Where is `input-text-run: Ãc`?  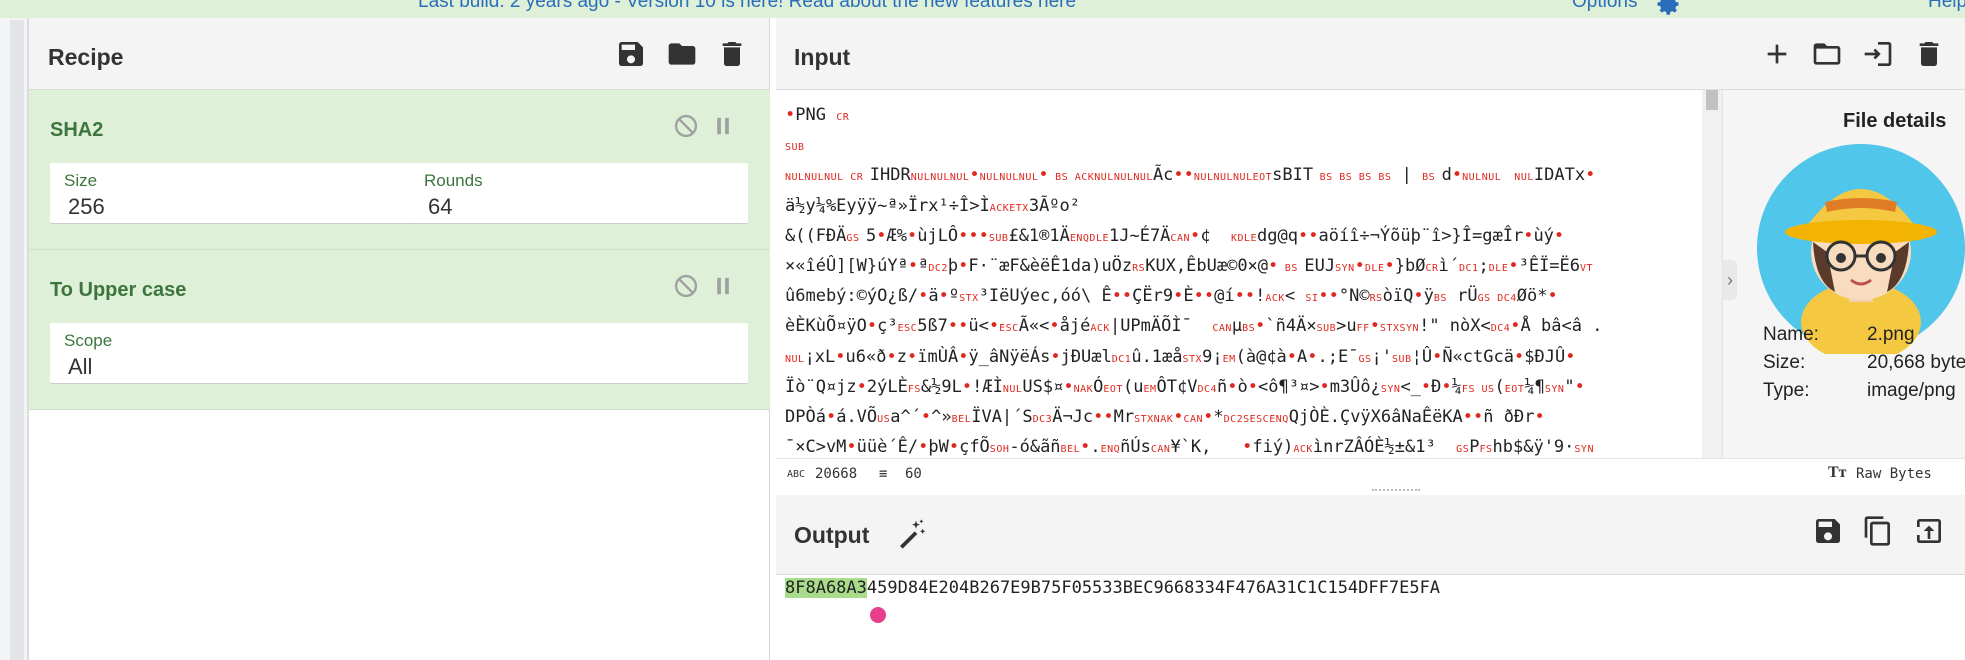
input-text-run: Ãc is located at coordinates (1163, 175).